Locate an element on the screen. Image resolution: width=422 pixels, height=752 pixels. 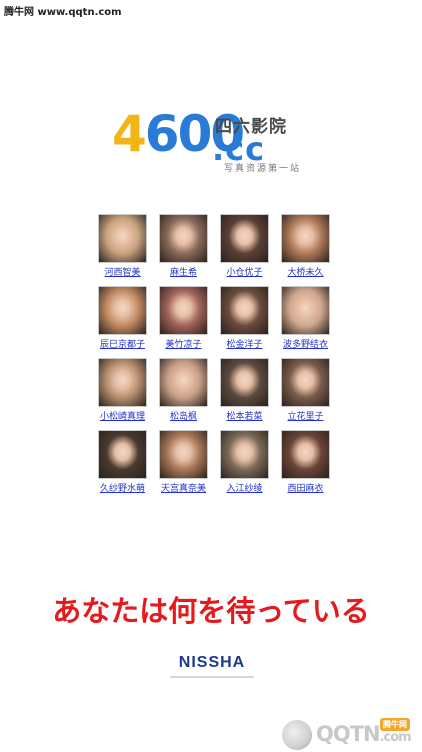
actress-name-link: 波多野结衣 is located at coordinates (305, 345).